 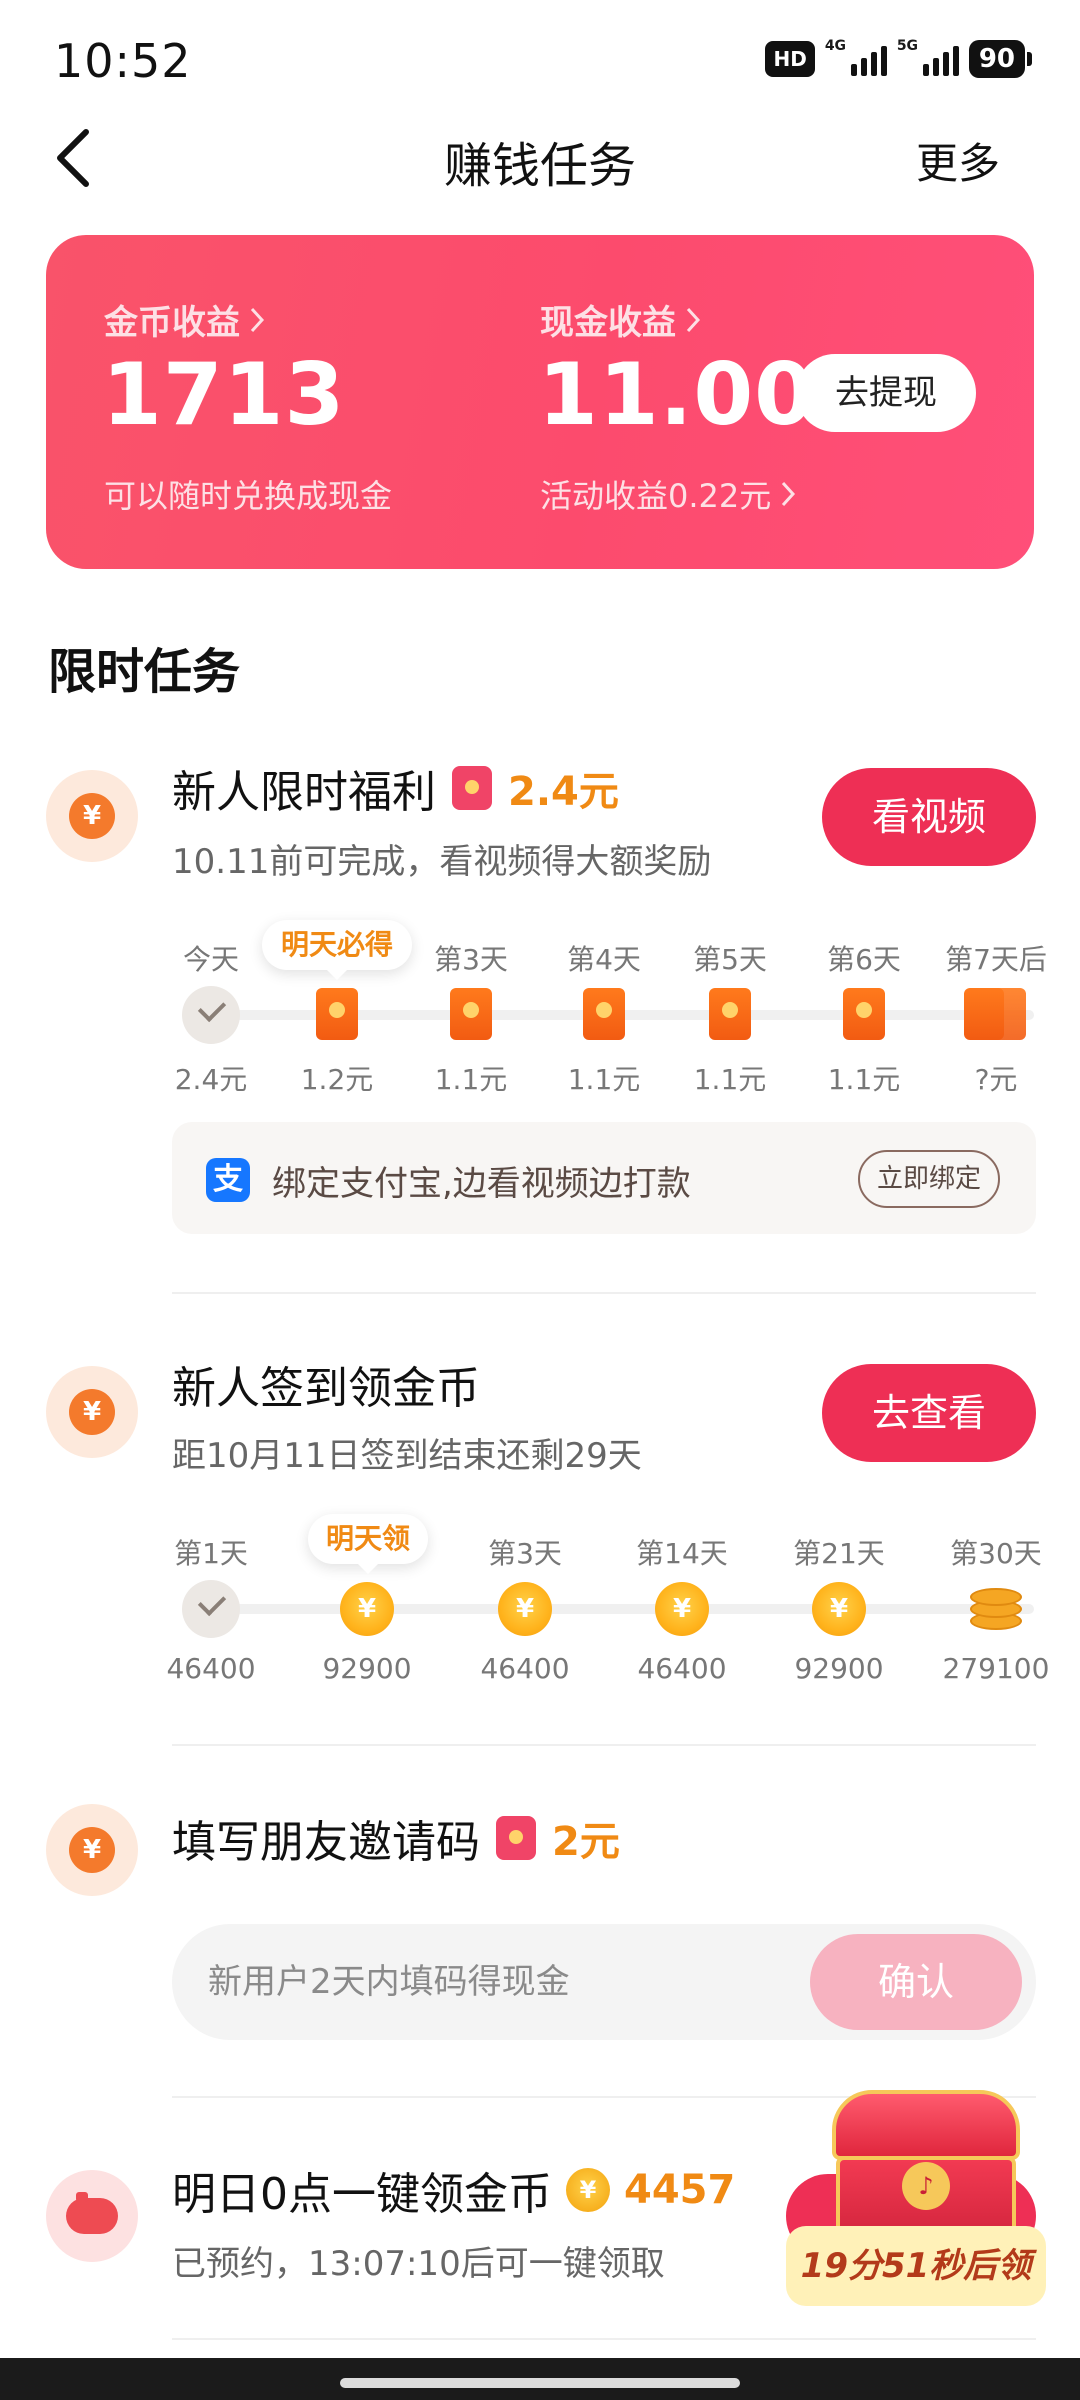 I want to click on watch-video-button: 看视频, so click(x=929, y=817).